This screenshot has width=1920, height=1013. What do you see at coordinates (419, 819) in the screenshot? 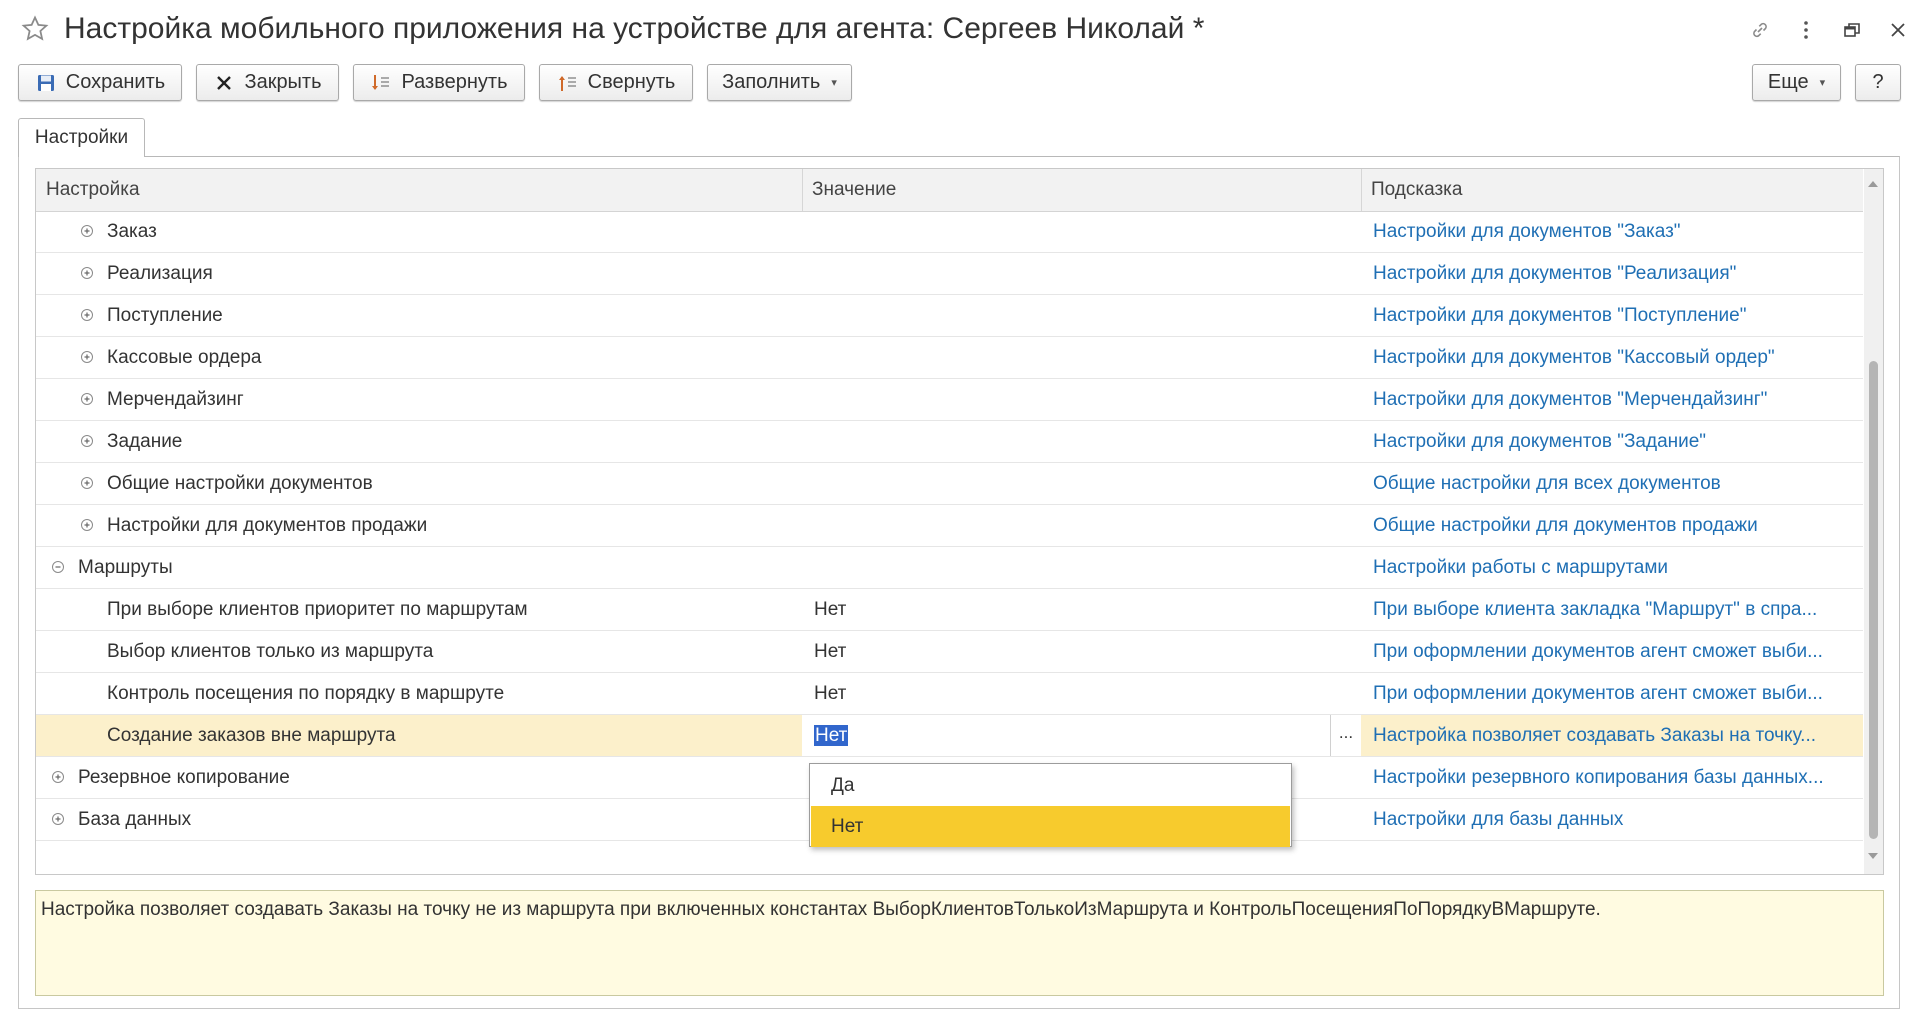
I see `setting-name-cell: База данных` at bounding box center [419, 819].